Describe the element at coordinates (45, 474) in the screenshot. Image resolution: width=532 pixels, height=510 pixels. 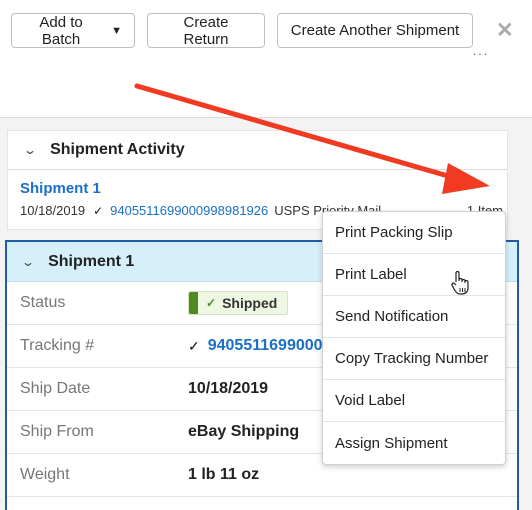
I see `field-label: Weight` at that location.